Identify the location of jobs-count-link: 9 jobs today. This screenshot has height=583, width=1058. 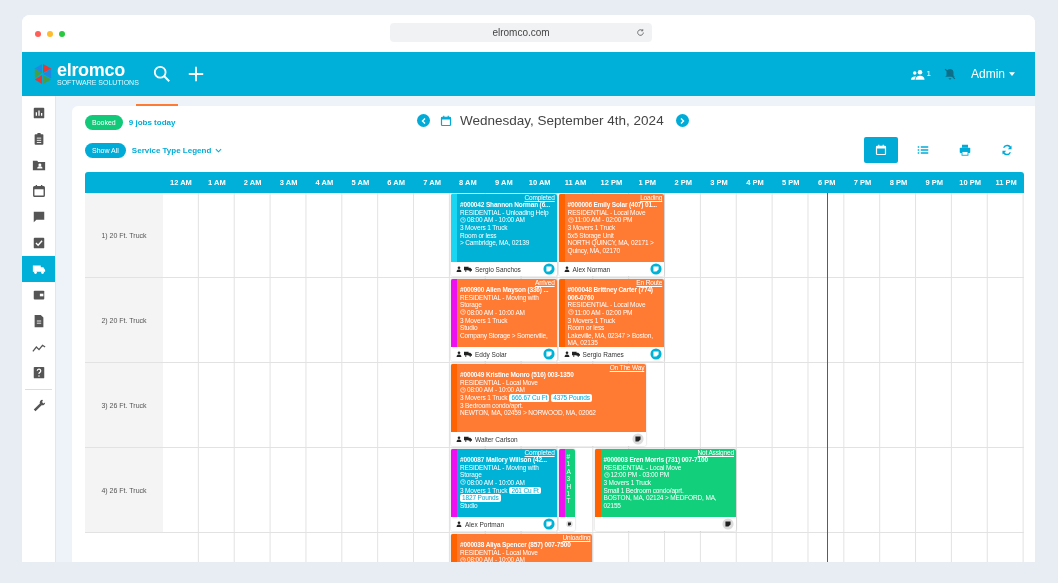
(152, 122).